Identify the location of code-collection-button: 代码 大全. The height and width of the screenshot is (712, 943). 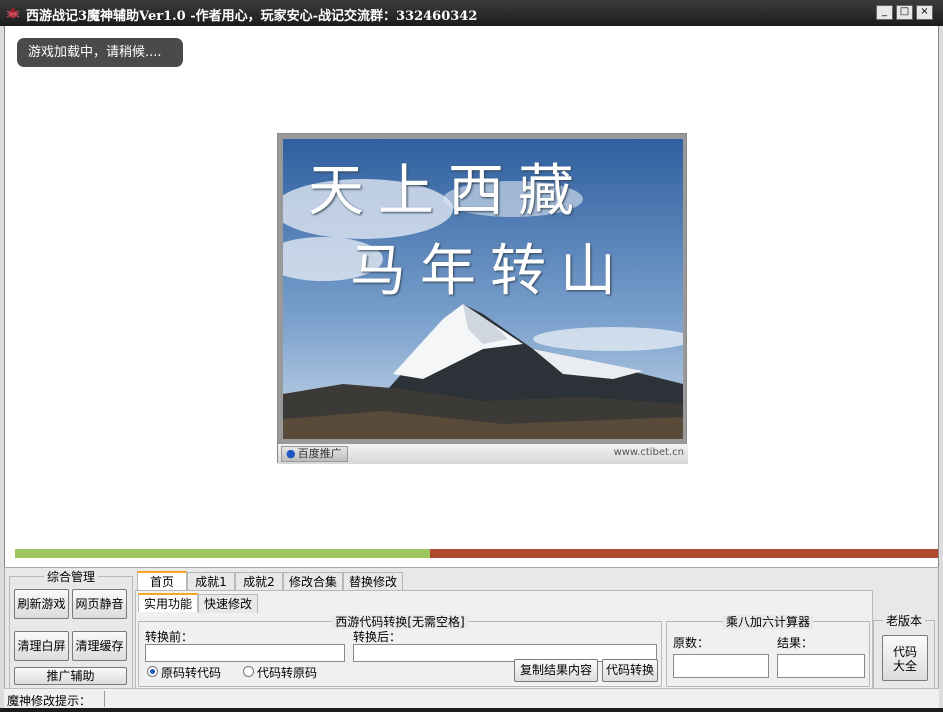
(905, 658).